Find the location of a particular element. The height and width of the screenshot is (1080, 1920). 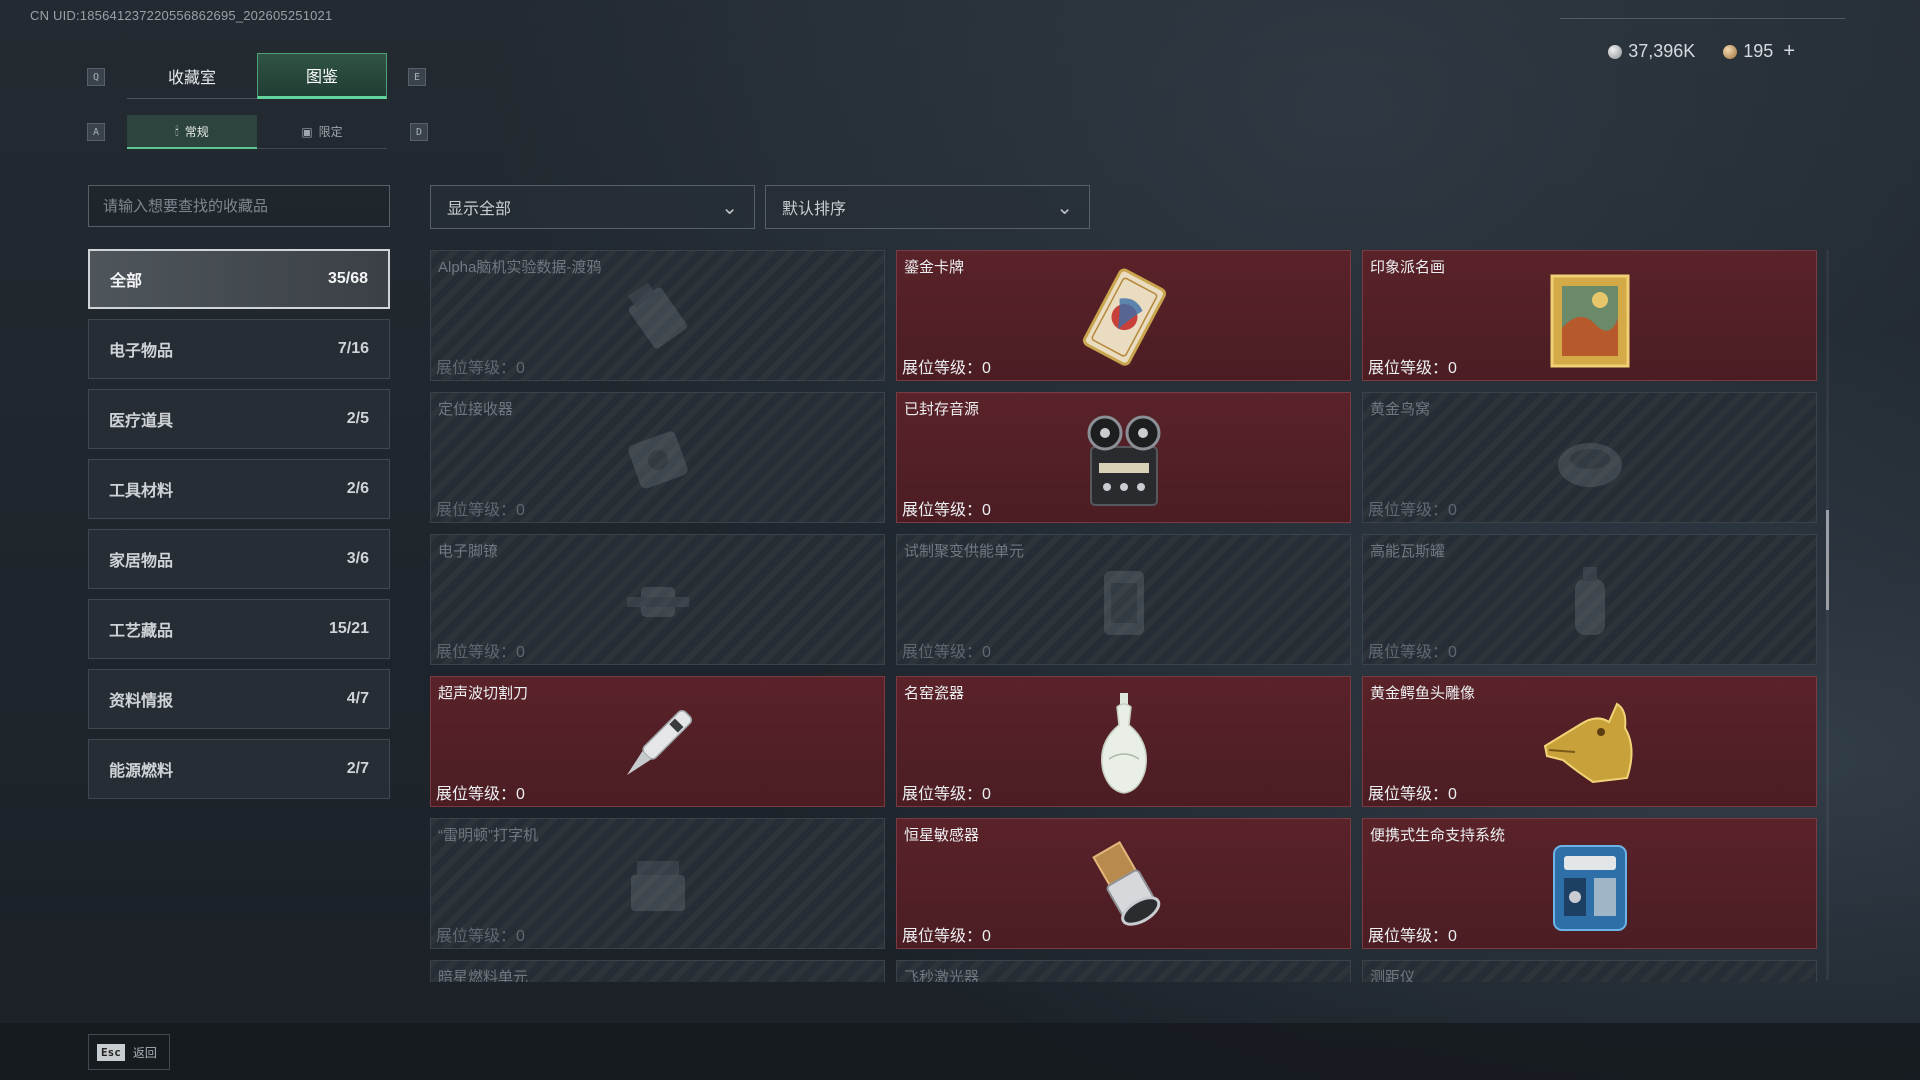

search-input is located at coordinates (239, 206).